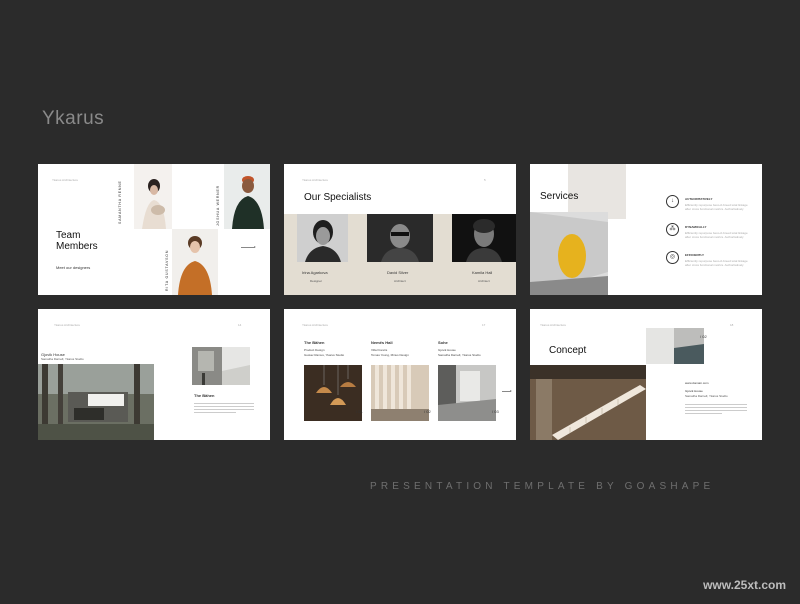 The height and width of the screenshot is (604, 800). What do you see at coordinates (167, 270) in the screenshot?
I see `team-name-3: RITA GUSTAVSON` at bounding box center [167, 270].